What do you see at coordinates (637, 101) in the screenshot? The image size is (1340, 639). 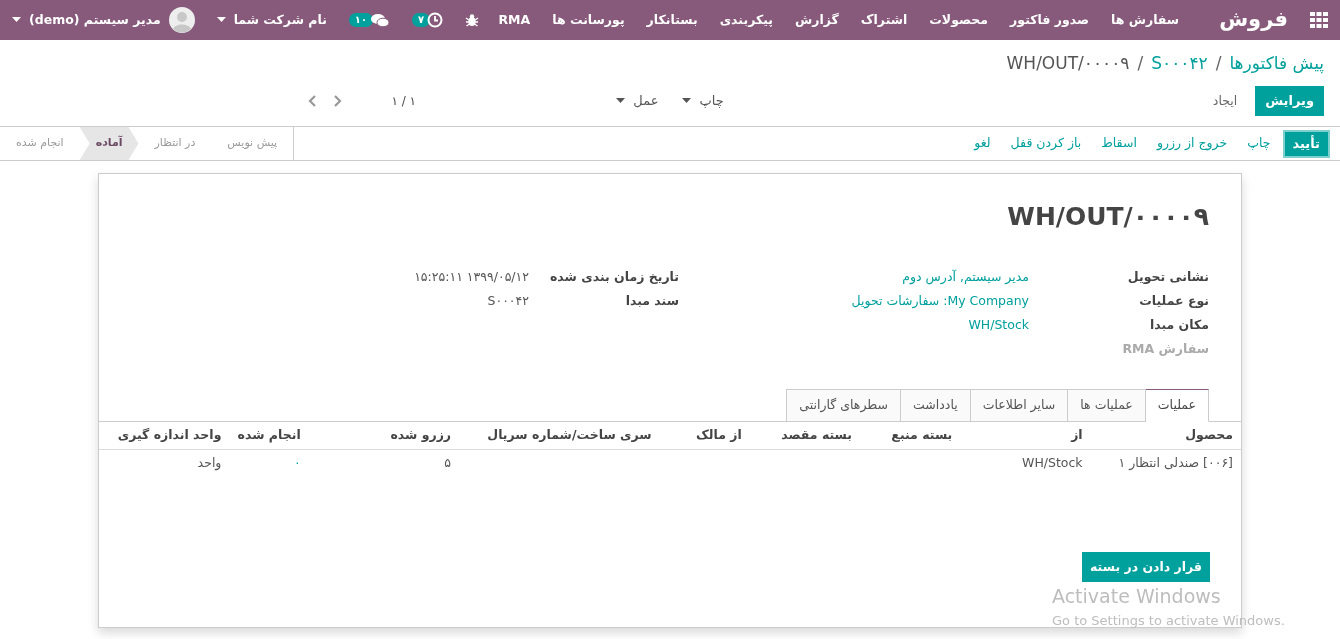 I see `dropdown-button: عمل` at bounding box center [637, 101].